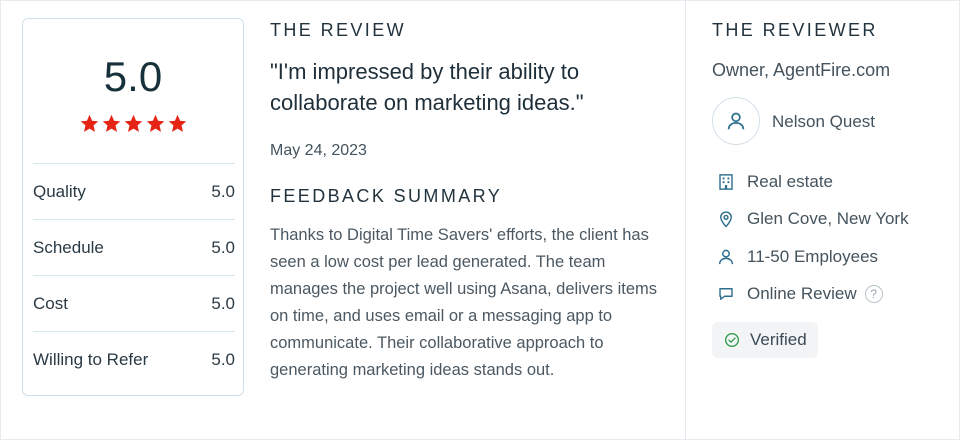 The image size is (960, 440). Describe the element at coordinates (318, 150) in the screenshot. I see `review-date: May 24, 2023` at that location.